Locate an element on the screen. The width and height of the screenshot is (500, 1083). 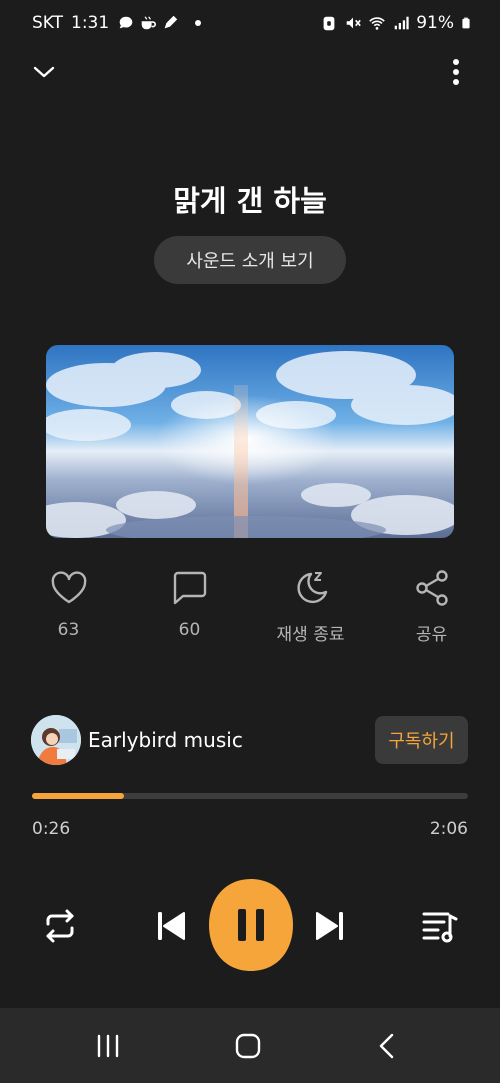
channel-name: Earlybird music is located at coordinates (165, 740).